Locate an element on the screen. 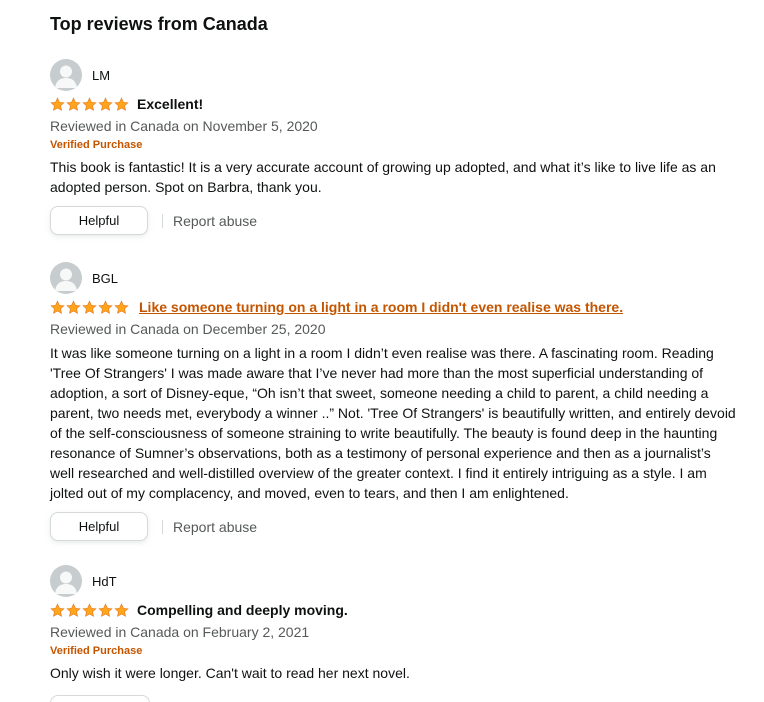 The height and width of the screenshot is (702, 764). reviewer-profile: HdT is located at coordinates (393, 581).